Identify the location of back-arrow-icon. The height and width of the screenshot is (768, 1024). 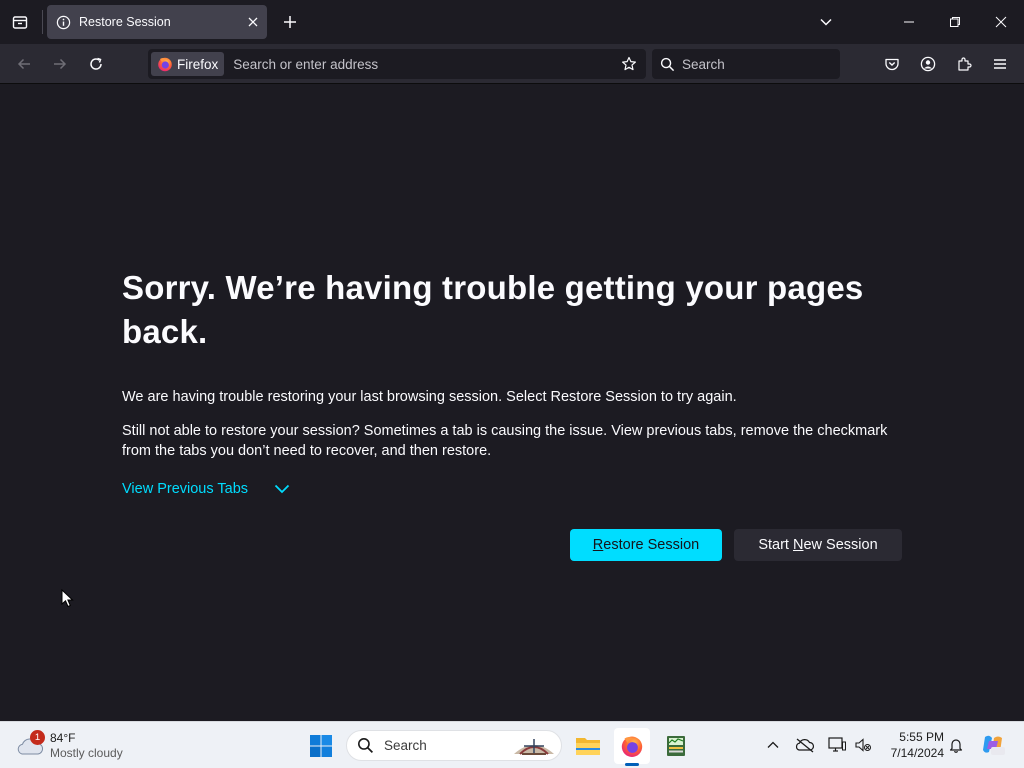
(24, 64).